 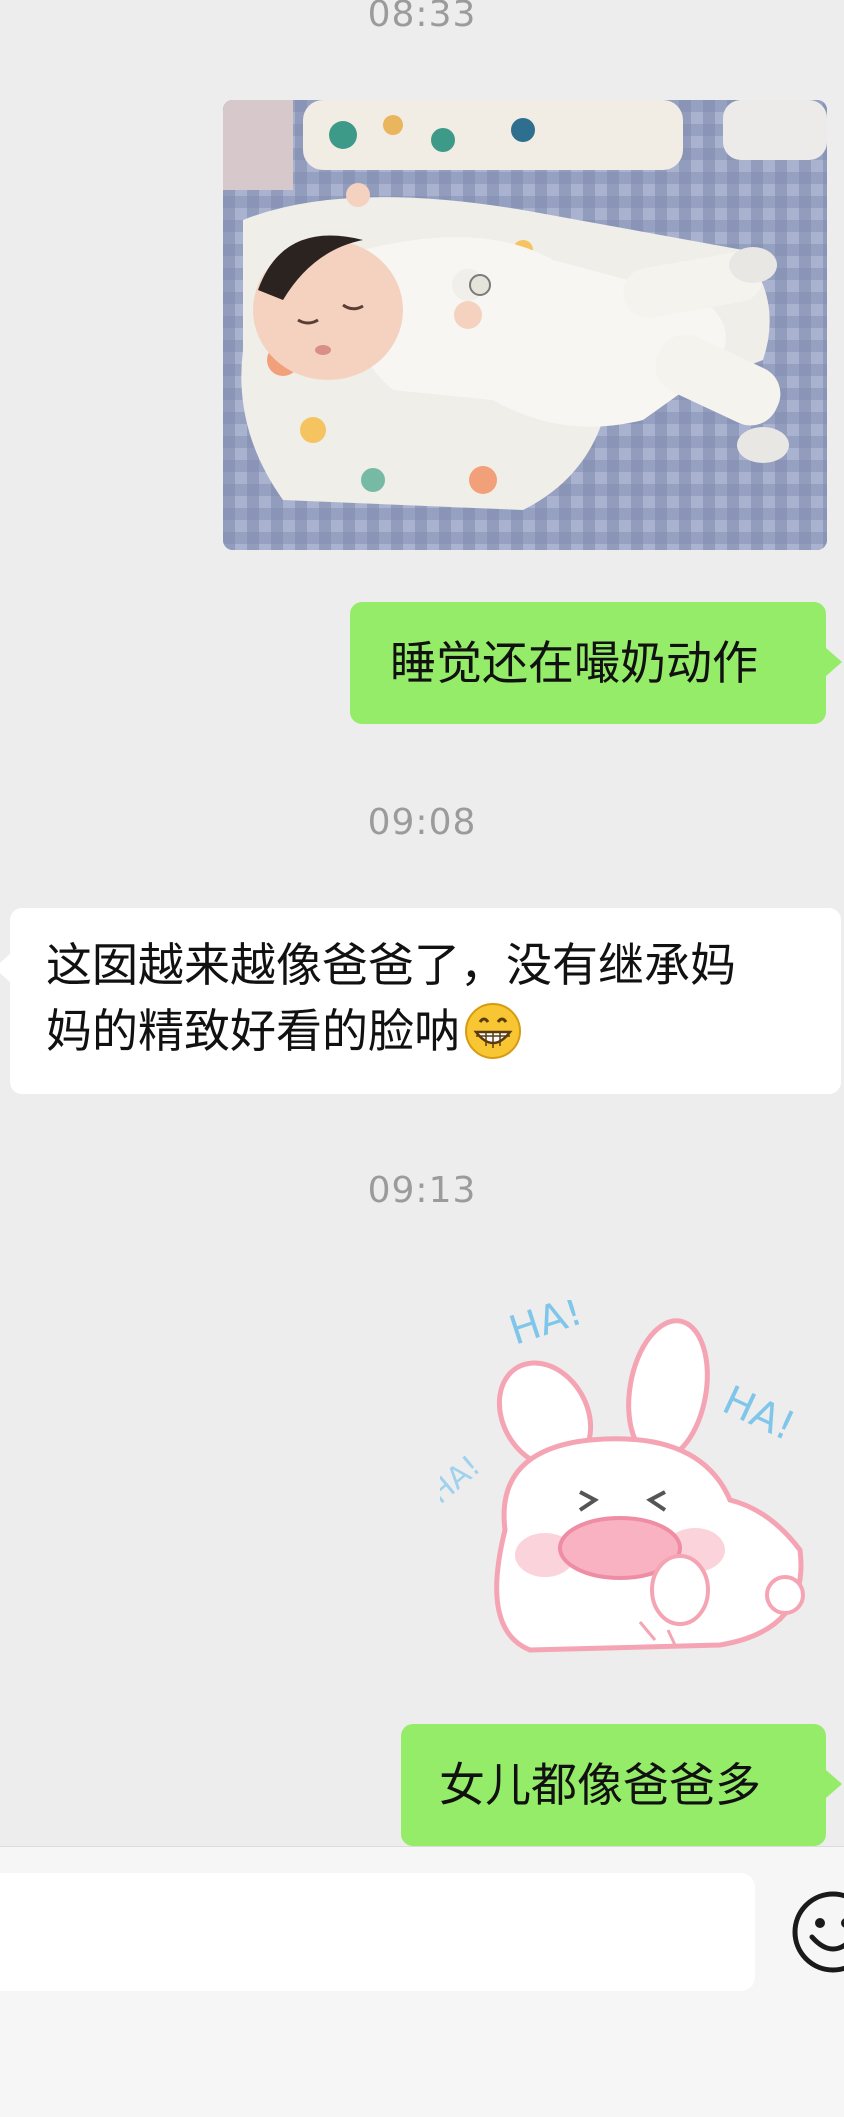 What do you see at coordinates (574, 663) in the screenshot?
I see `message-text: 睡觉还在嘬奶动作` at bounding box center [574, 663].